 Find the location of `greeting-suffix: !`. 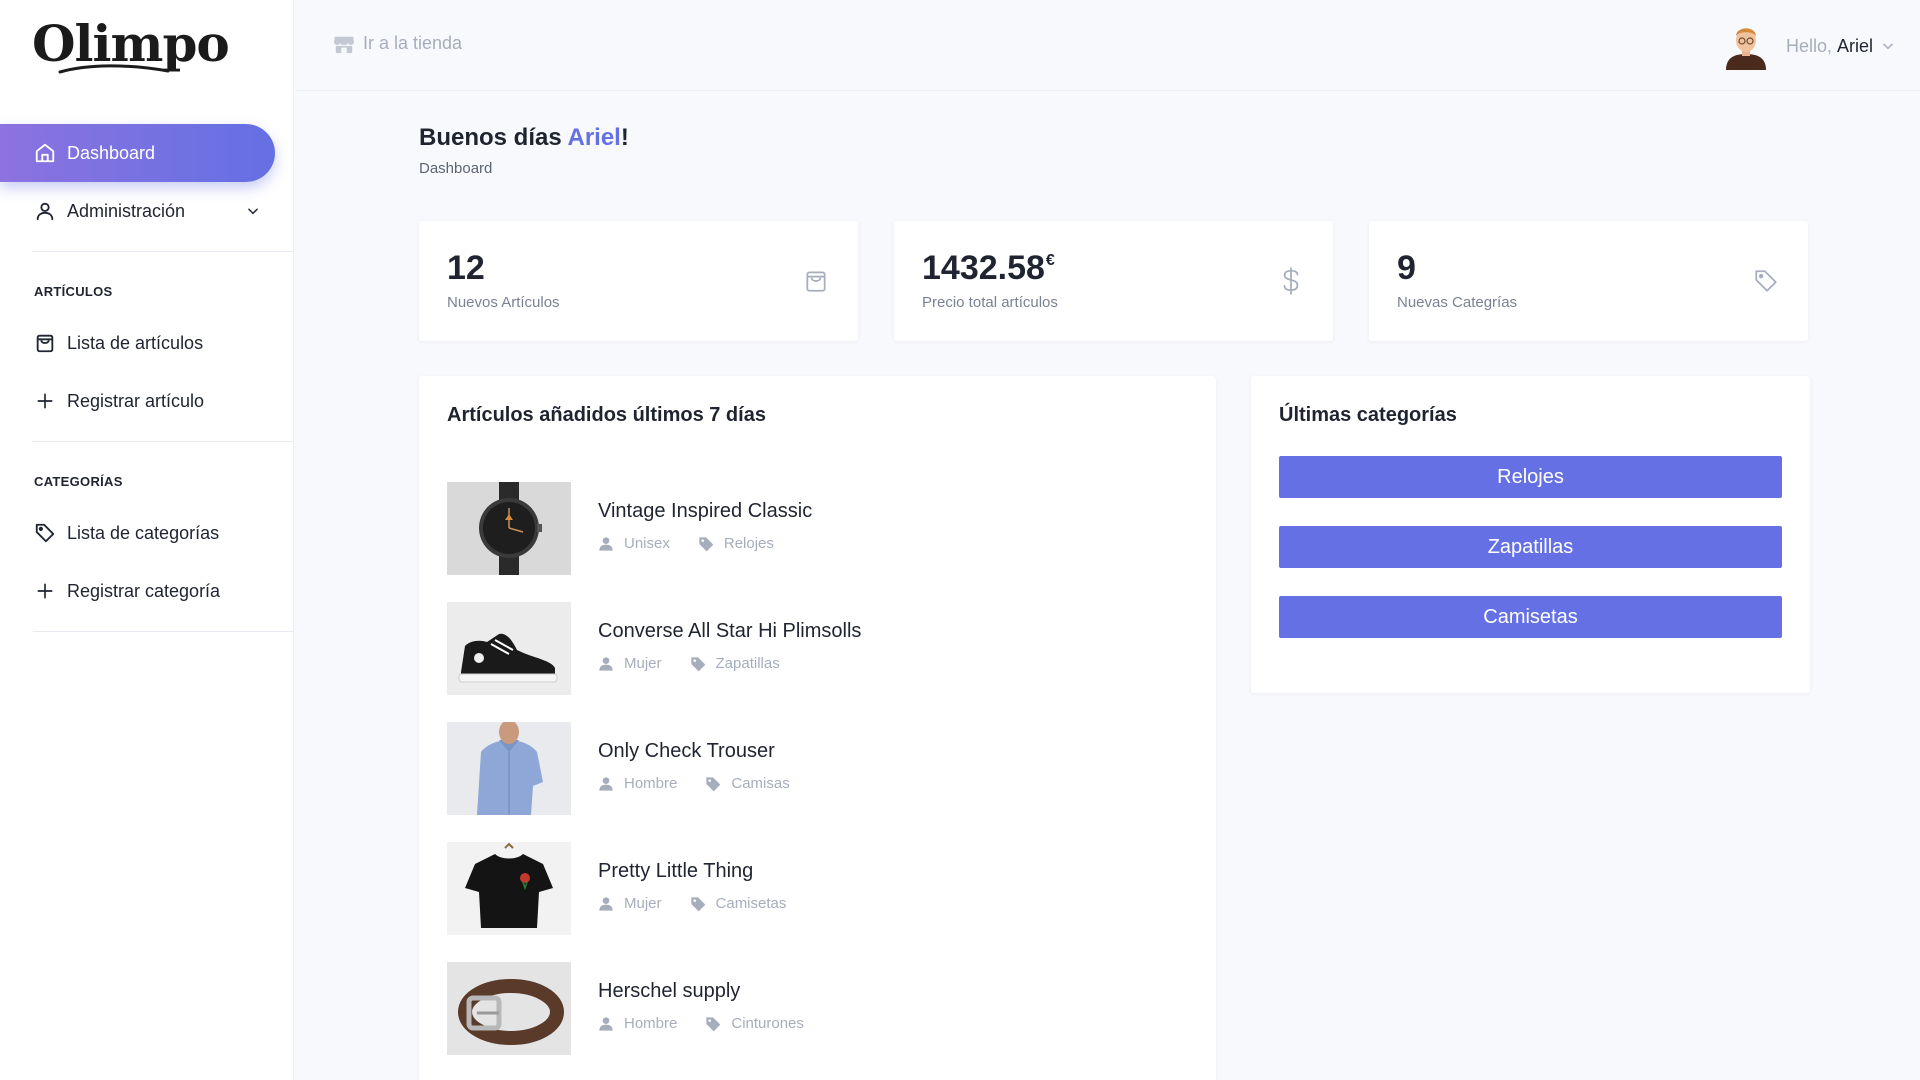

greeting-suffix: ! is located at coordinates (624, 137).